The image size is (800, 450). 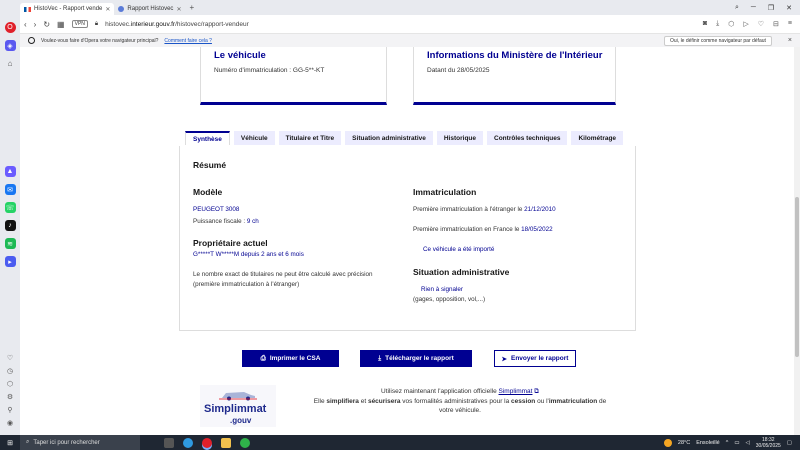 I want to click on reload-icon: ↻, so click(x=46, y=24).